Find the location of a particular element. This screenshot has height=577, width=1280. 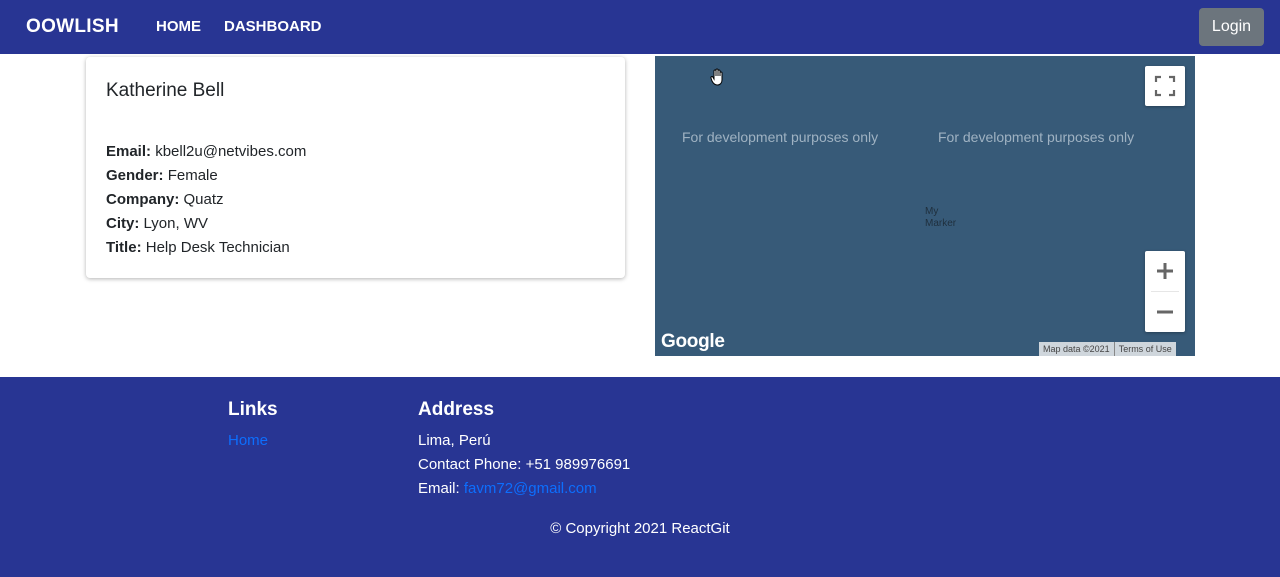

field-value: Quatz is located at coordinates (203, 199).